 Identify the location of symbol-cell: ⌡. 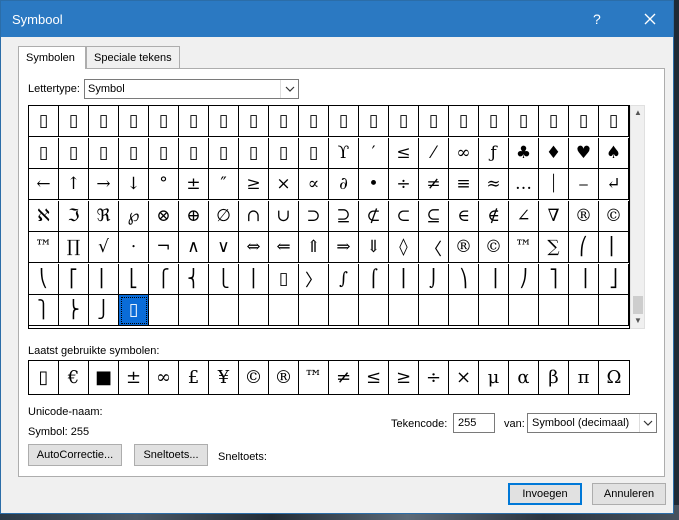
(434, 279).